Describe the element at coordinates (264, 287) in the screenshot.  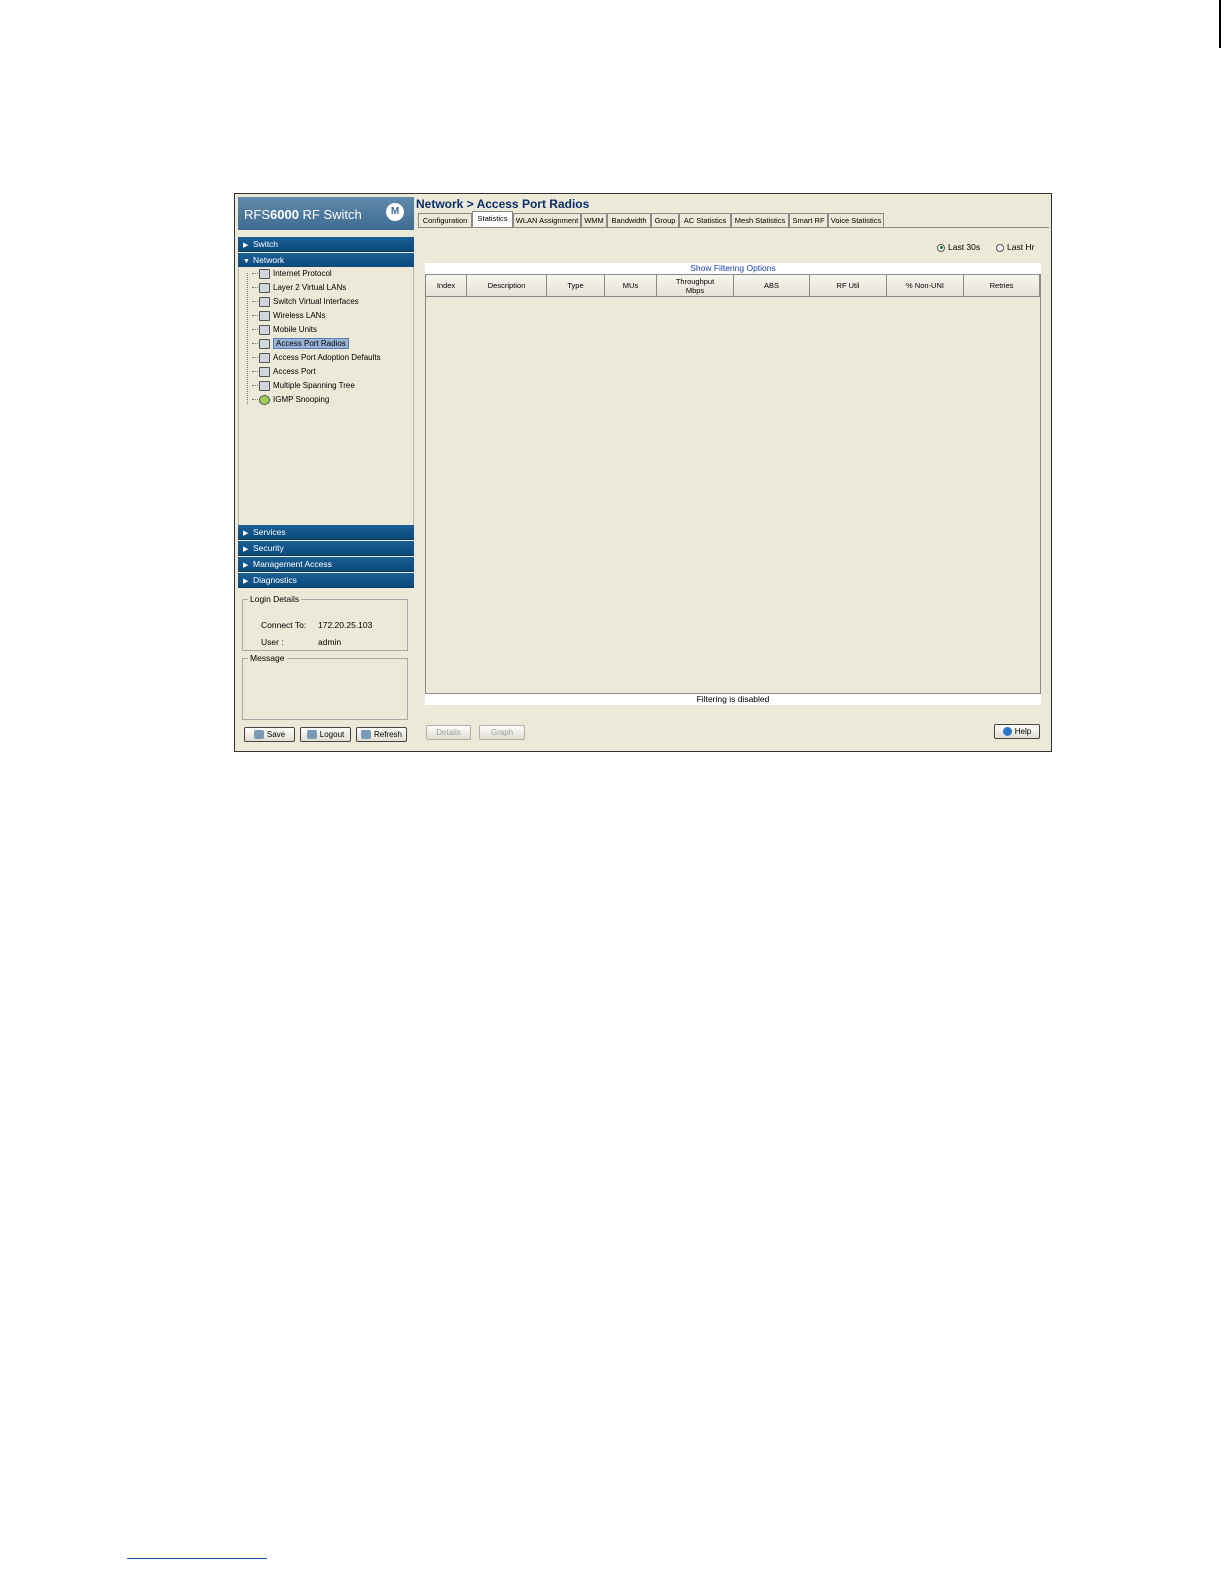
I see `vlan-icon` at that location.